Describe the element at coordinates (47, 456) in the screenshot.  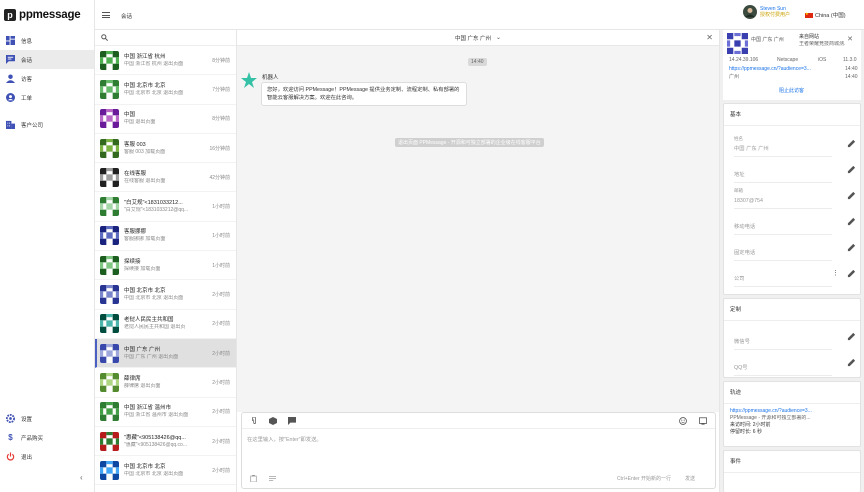
I see `nav-item-logout: 退出` at that location.